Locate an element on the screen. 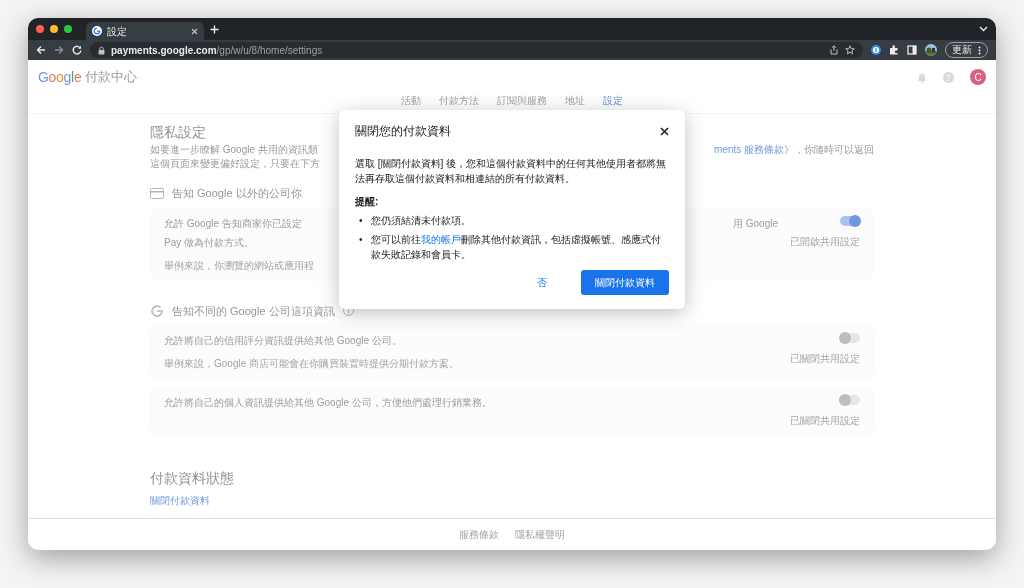 The width and height of the screenshot is (1024, 588). reload-button is located at coordinates (77, 50).